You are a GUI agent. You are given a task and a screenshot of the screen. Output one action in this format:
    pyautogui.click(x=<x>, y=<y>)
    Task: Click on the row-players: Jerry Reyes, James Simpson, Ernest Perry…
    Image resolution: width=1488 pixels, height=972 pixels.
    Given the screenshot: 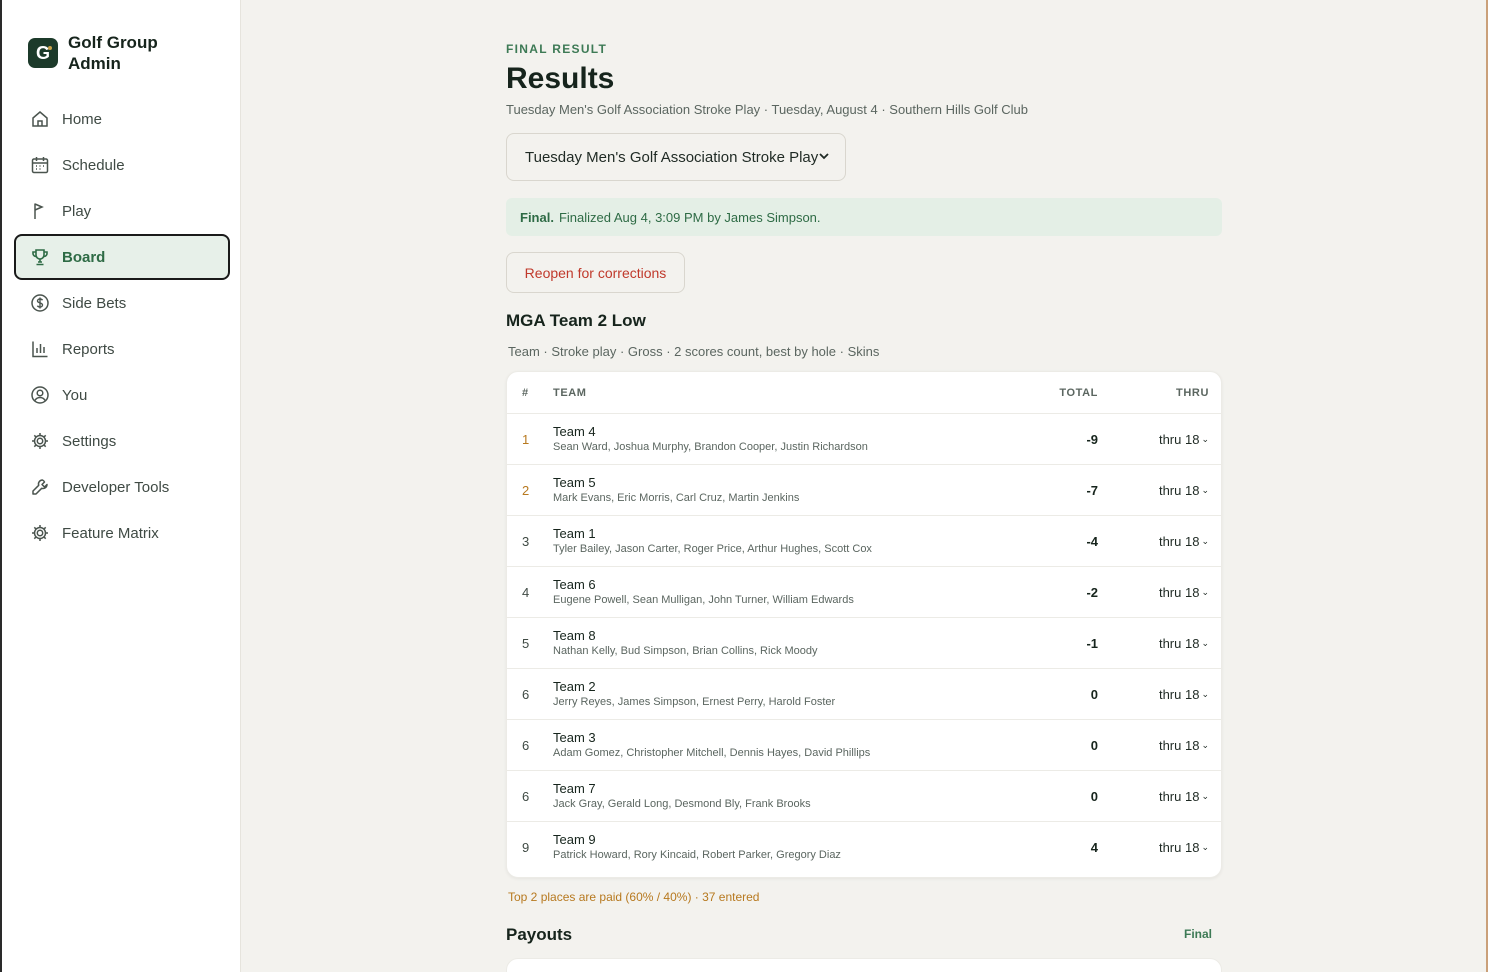 What is the action you would take?
    pyautogui.click(x=694, y=702)
    